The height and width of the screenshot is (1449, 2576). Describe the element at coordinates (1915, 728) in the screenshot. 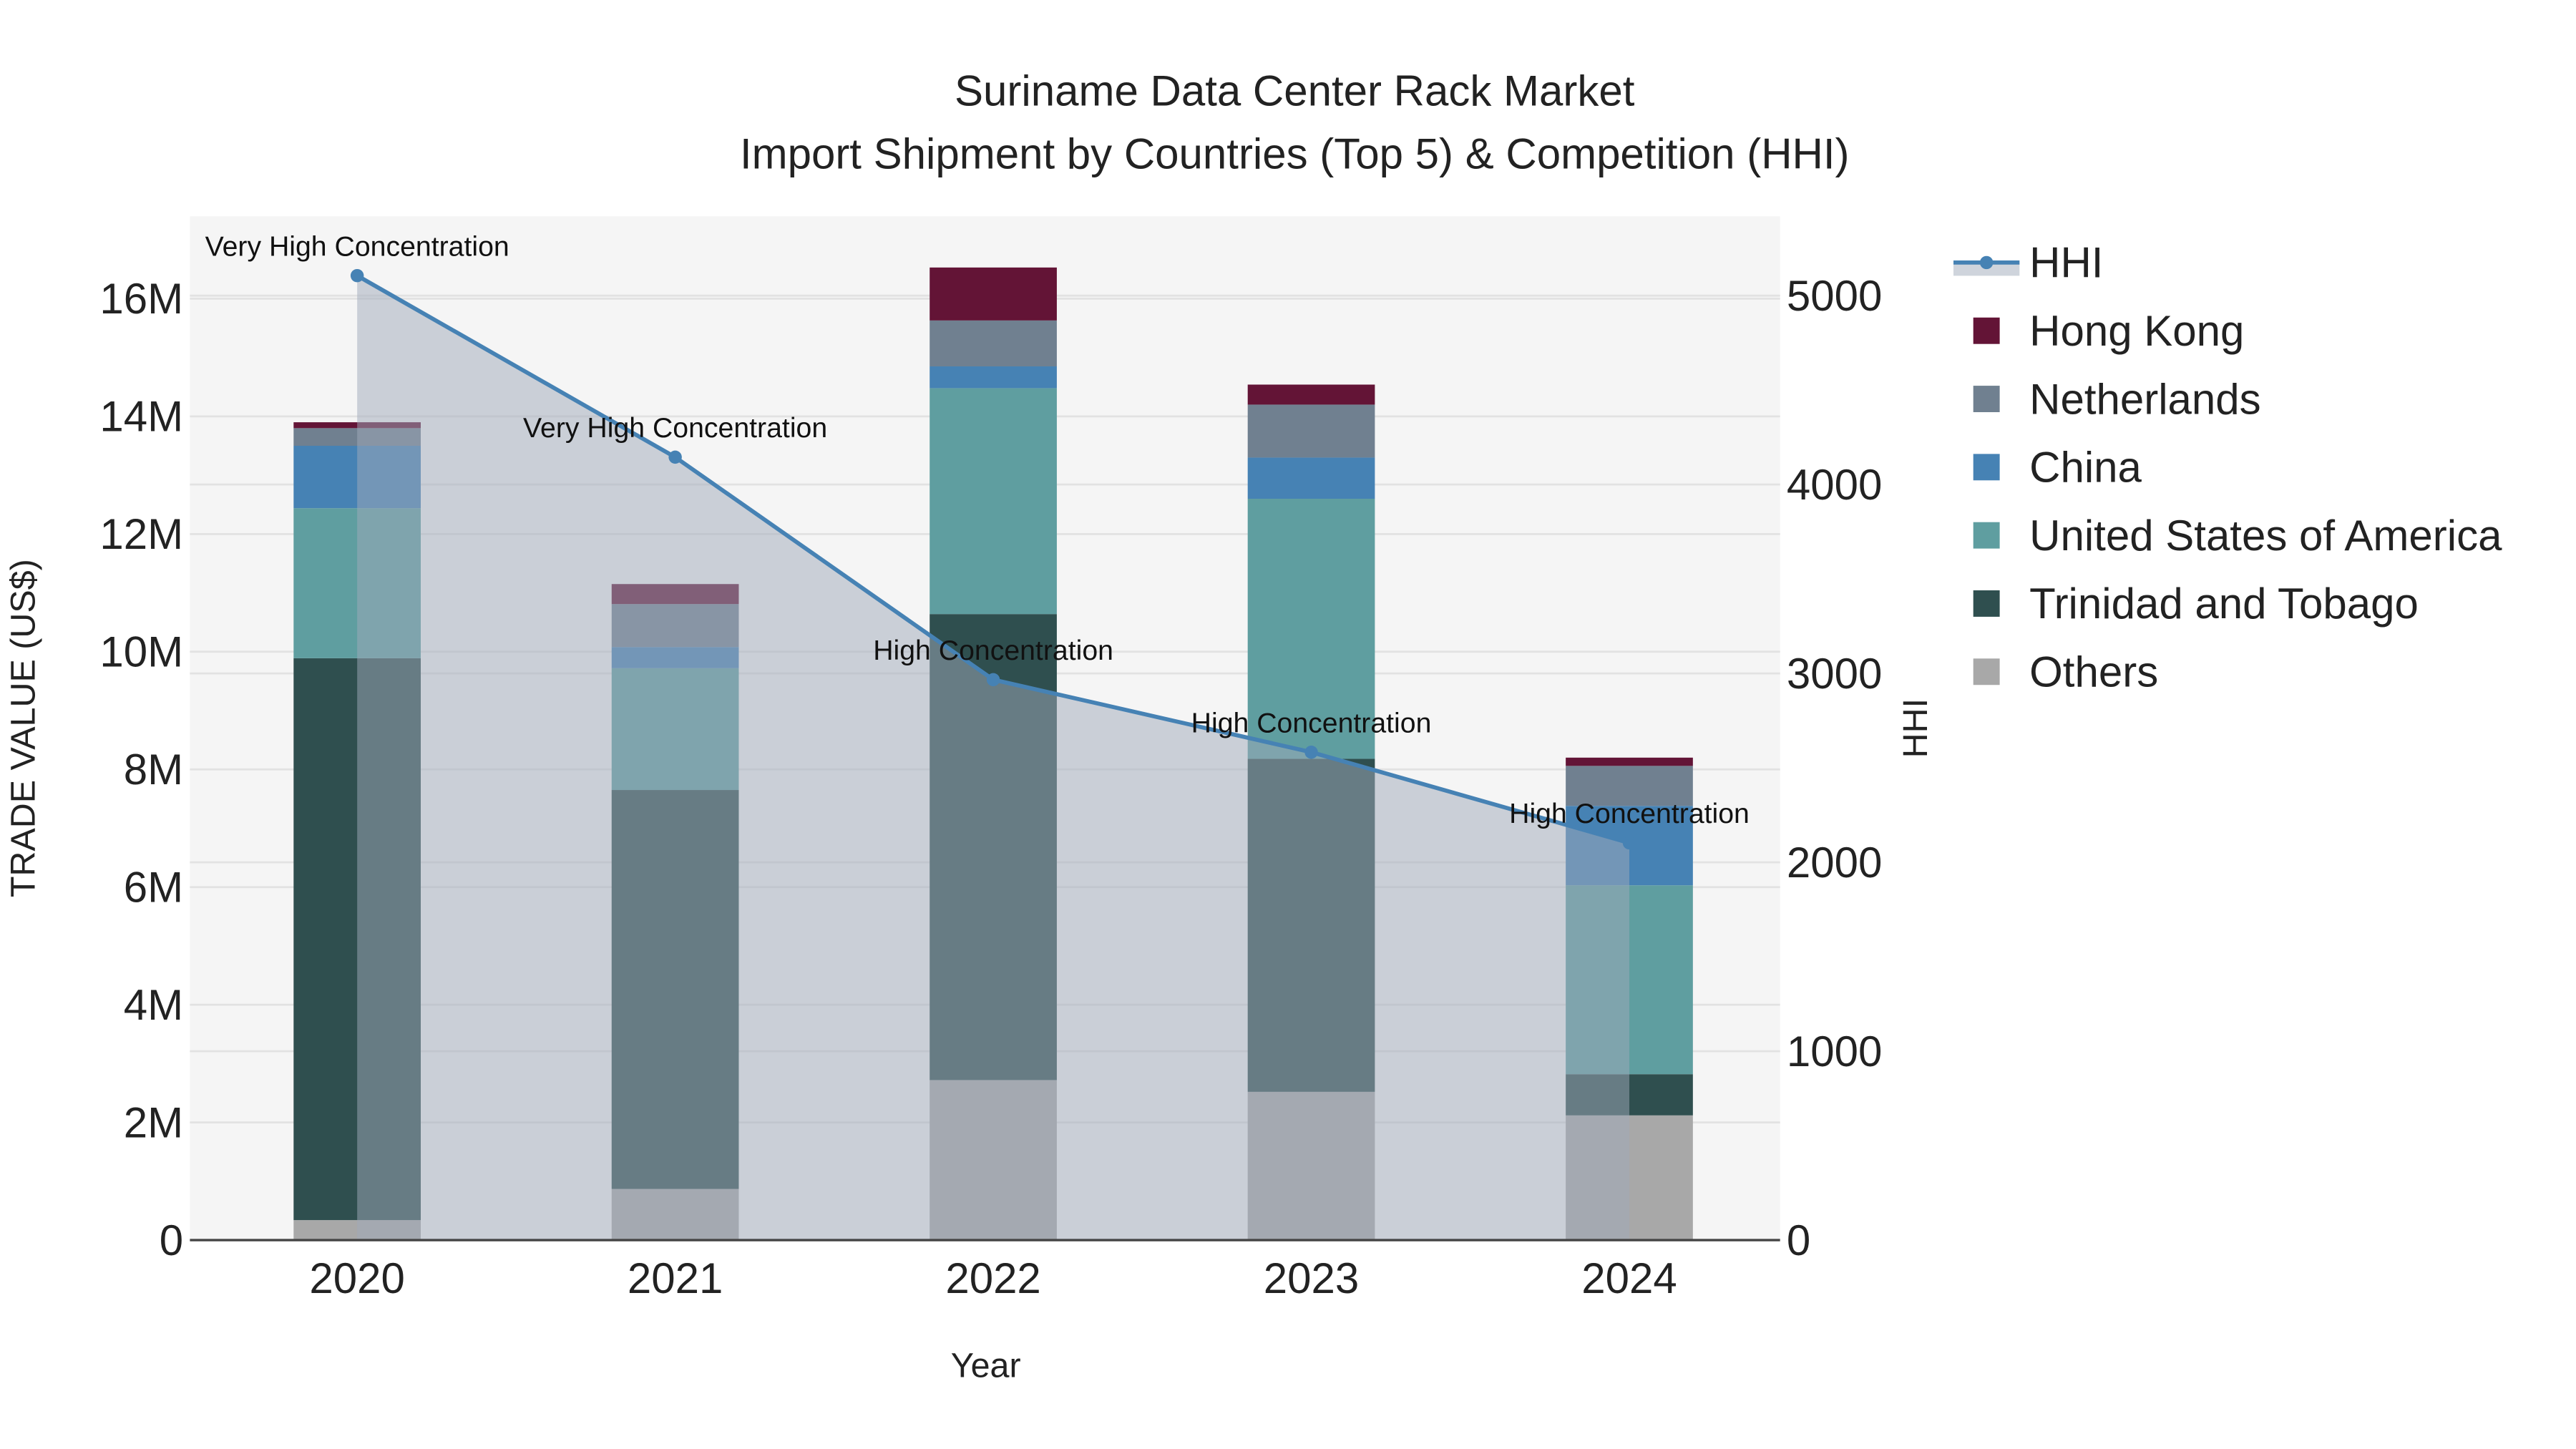

I see `y2-axis-title: HHI` at that location.